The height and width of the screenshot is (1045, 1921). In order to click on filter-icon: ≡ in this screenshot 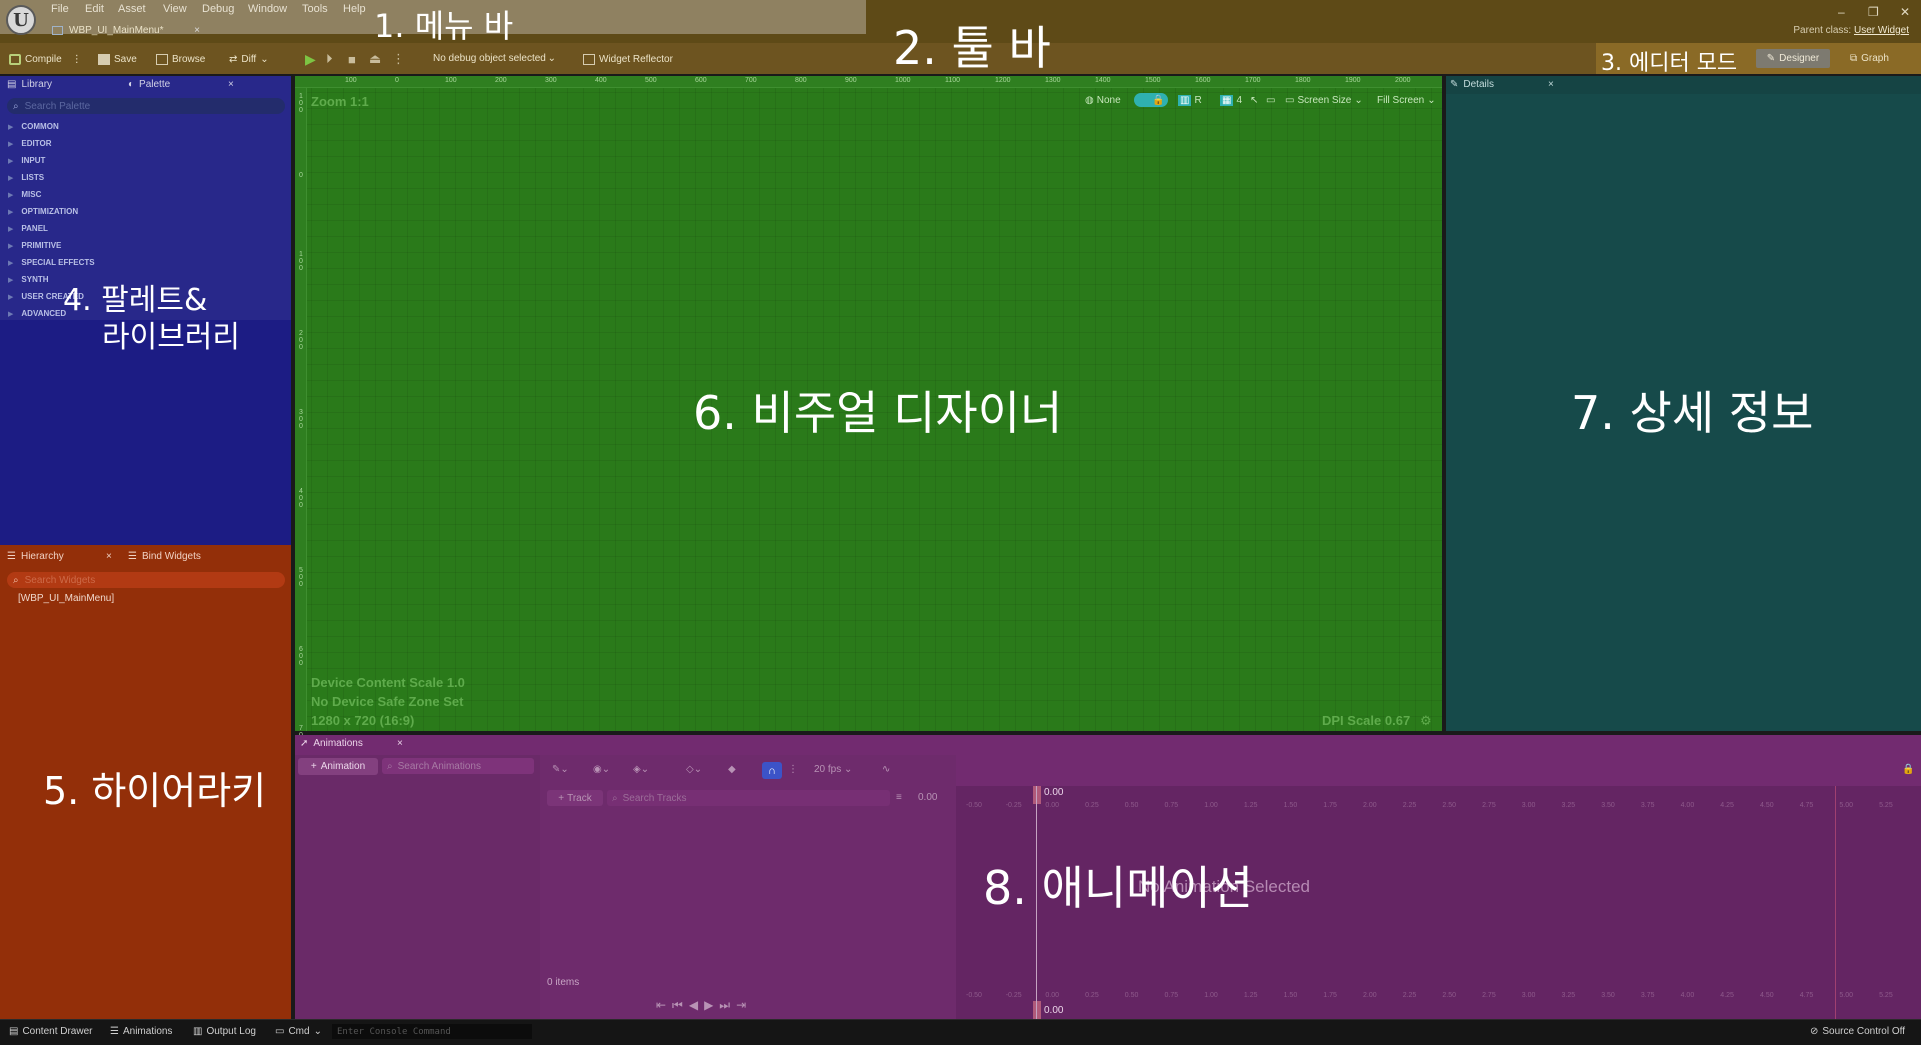, I will do `click(899, 799)`.